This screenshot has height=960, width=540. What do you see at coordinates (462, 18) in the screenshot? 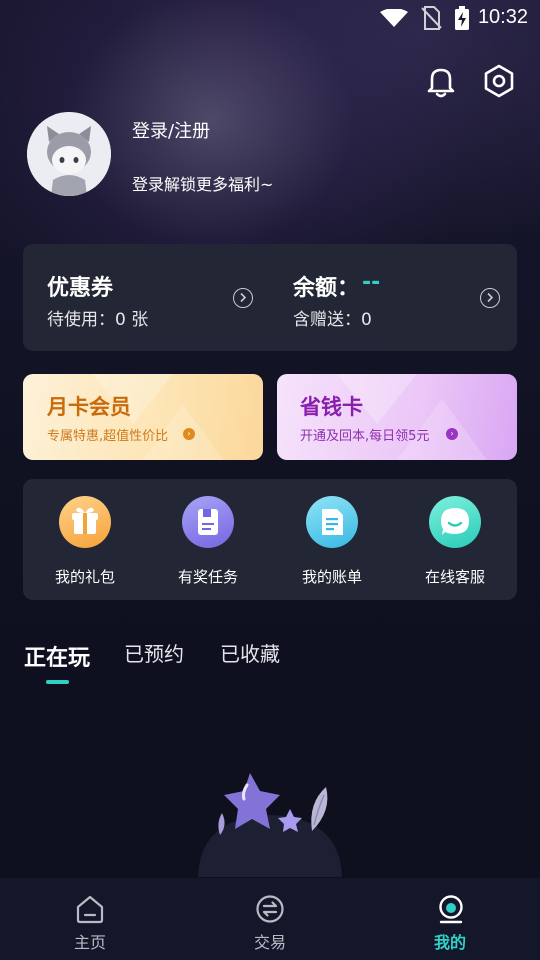
I see `battery-charging-icon` at bounding box center [462, 18].